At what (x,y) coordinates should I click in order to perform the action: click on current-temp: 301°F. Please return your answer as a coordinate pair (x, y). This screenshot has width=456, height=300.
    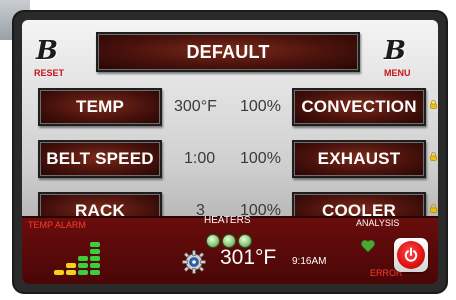
    Looking at the image, I should click on (248, 257).